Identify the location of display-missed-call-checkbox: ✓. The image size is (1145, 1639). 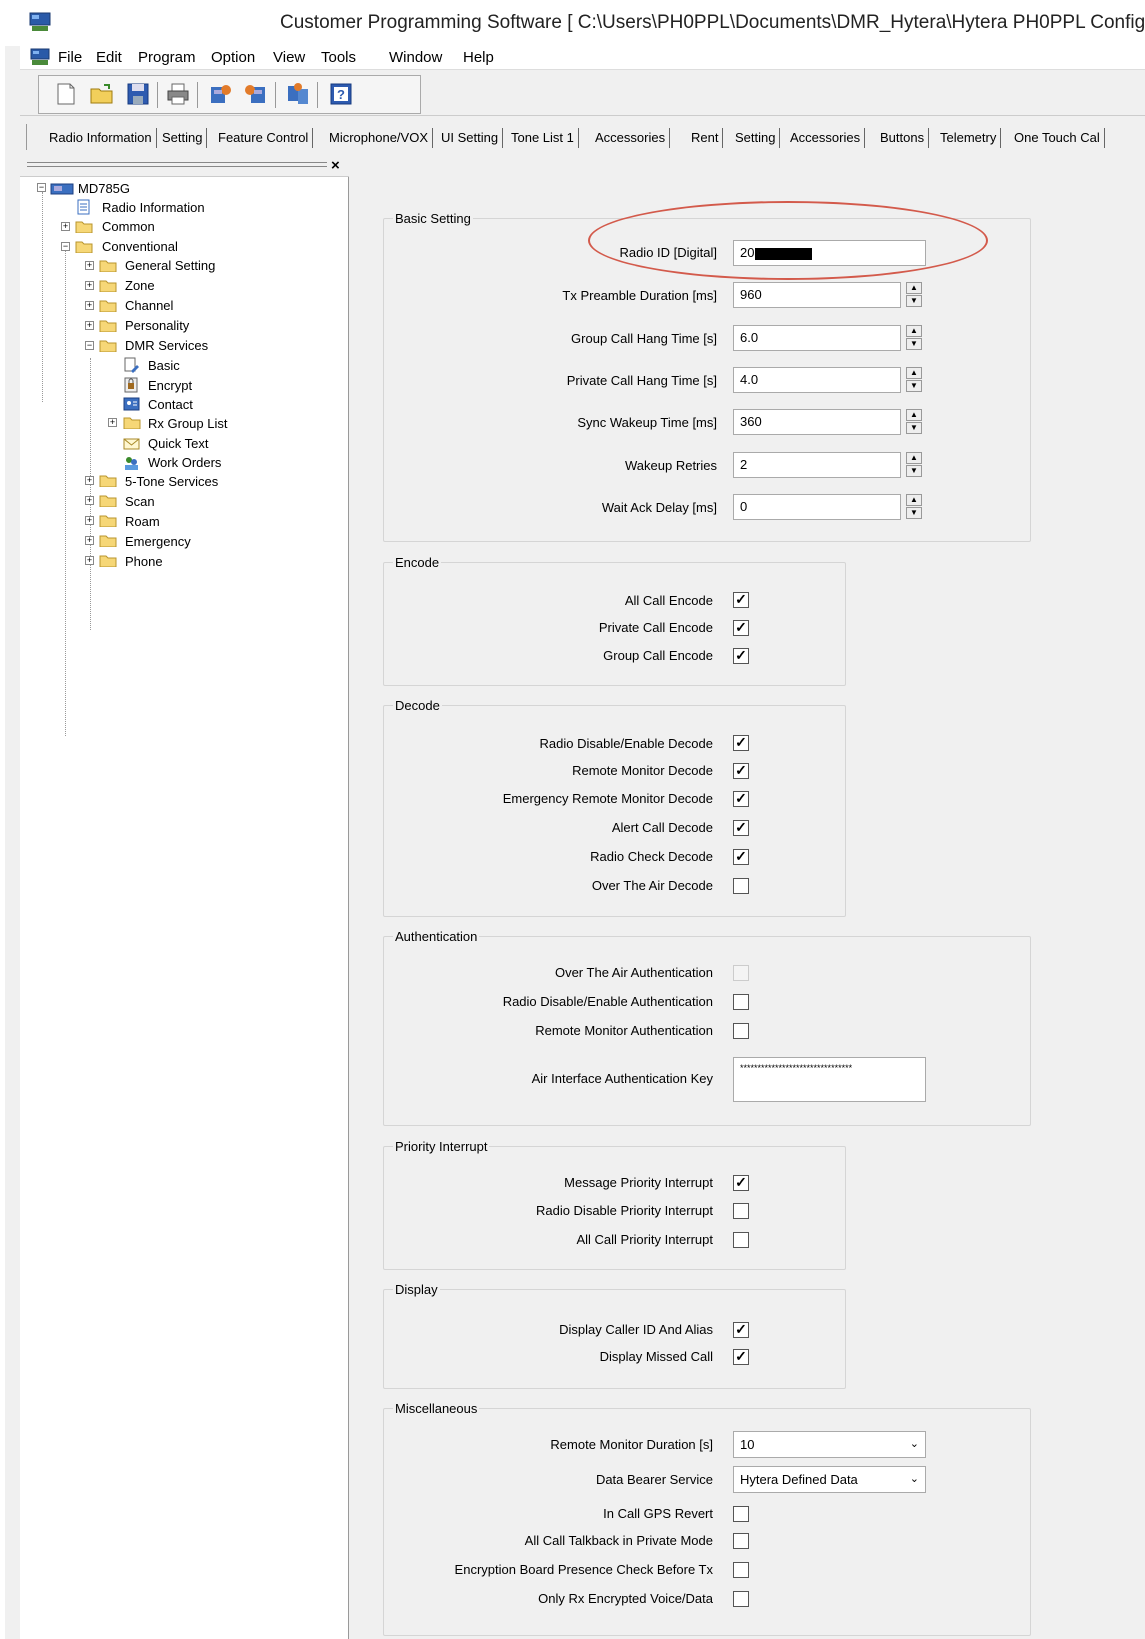
(741, 1357).